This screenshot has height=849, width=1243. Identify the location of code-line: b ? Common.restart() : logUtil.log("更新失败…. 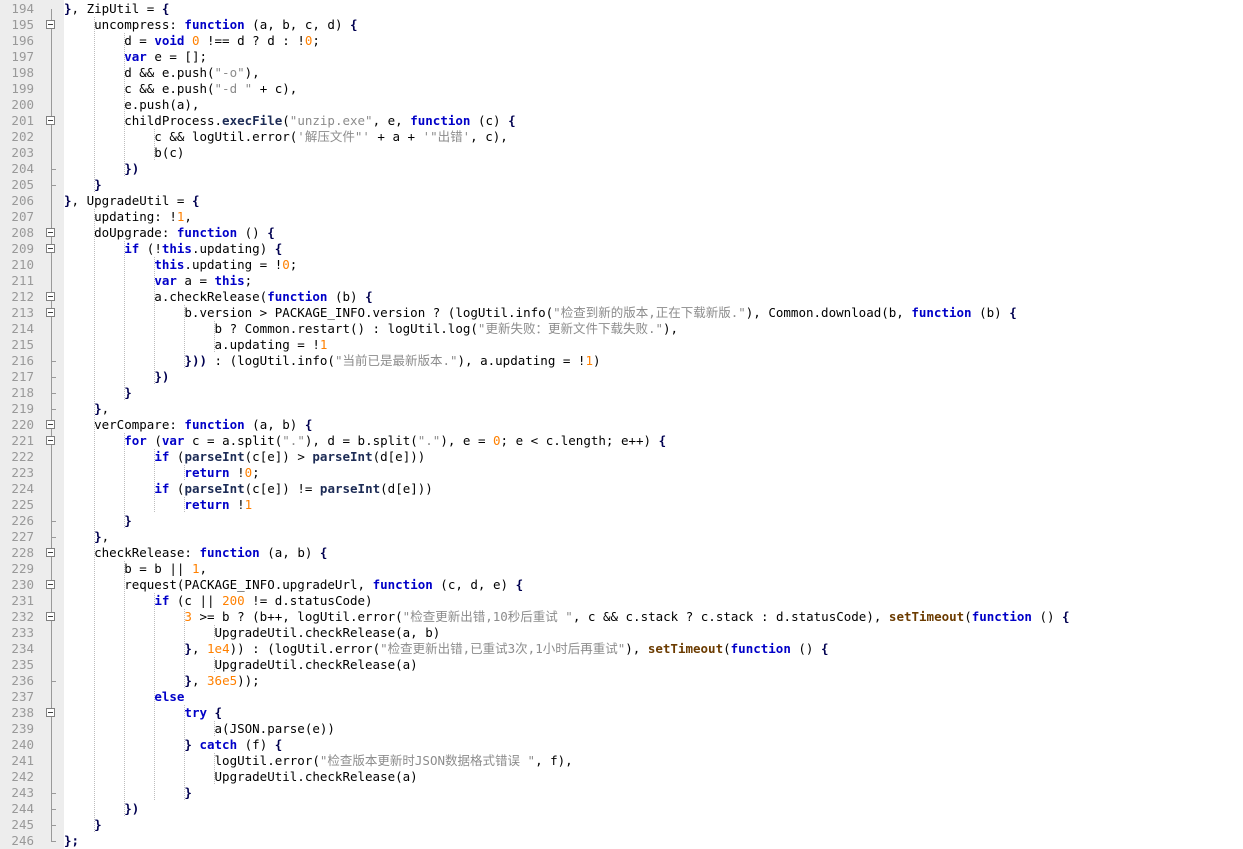
(371, 329).